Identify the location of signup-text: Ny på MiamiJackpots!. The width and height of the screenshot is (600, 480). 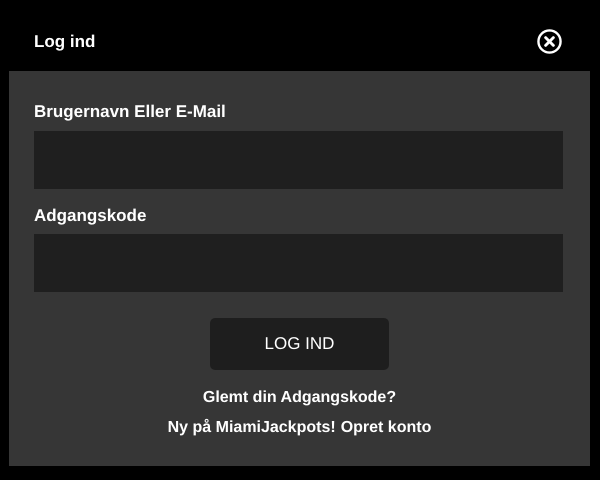
(252, 428).